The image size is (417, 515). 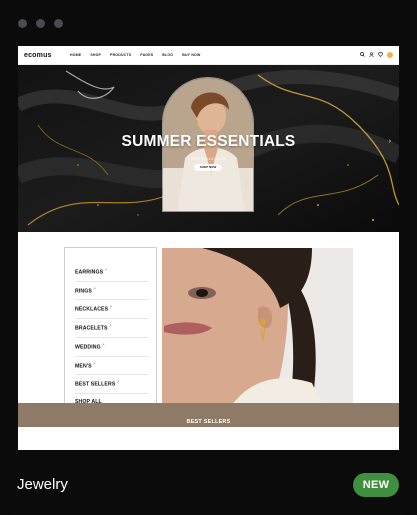 I want to click on category-rings: RINGS↗, so click(x=112, y=291).